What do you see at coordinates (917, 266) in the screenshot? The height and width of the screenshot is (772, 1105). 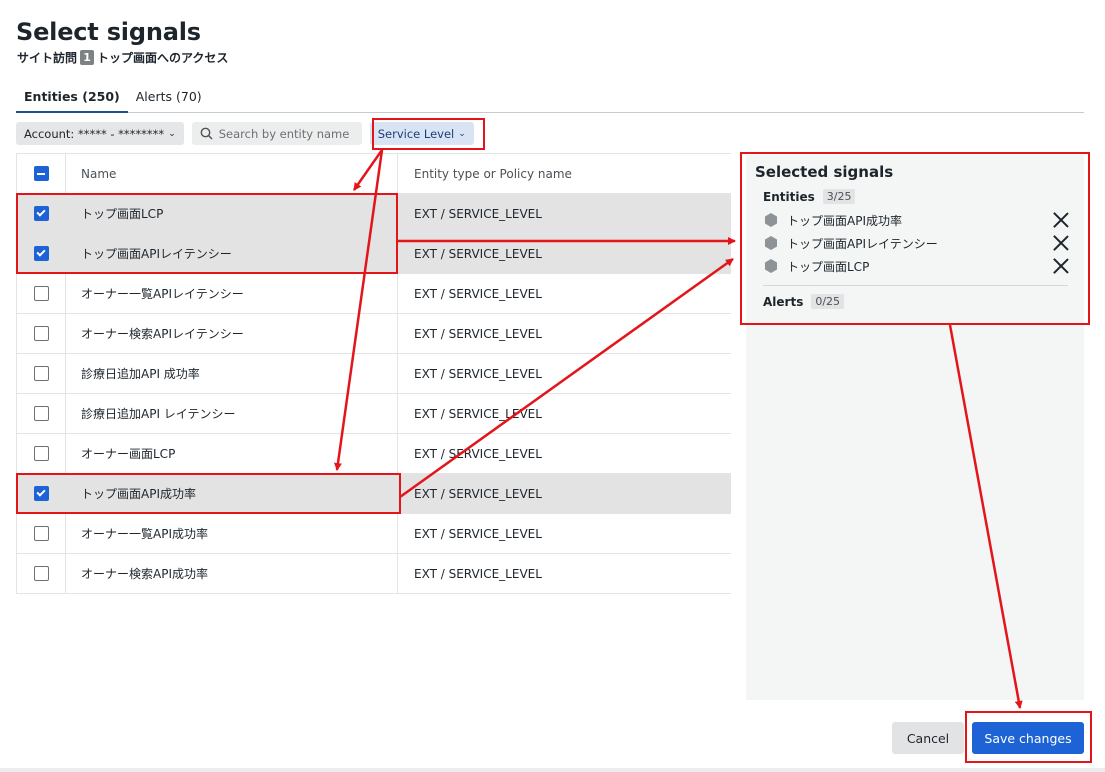 I see `selected-entity-item: トップ画面LCP` at bounding box center [917, 266].